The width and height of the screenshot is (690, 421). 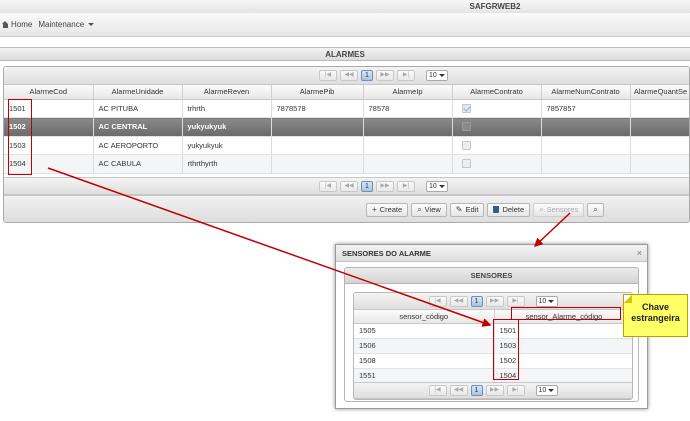 I want to click on table-row: 1503 AC AEROPORTO yukyukyuk, so click(x=346, y=145).